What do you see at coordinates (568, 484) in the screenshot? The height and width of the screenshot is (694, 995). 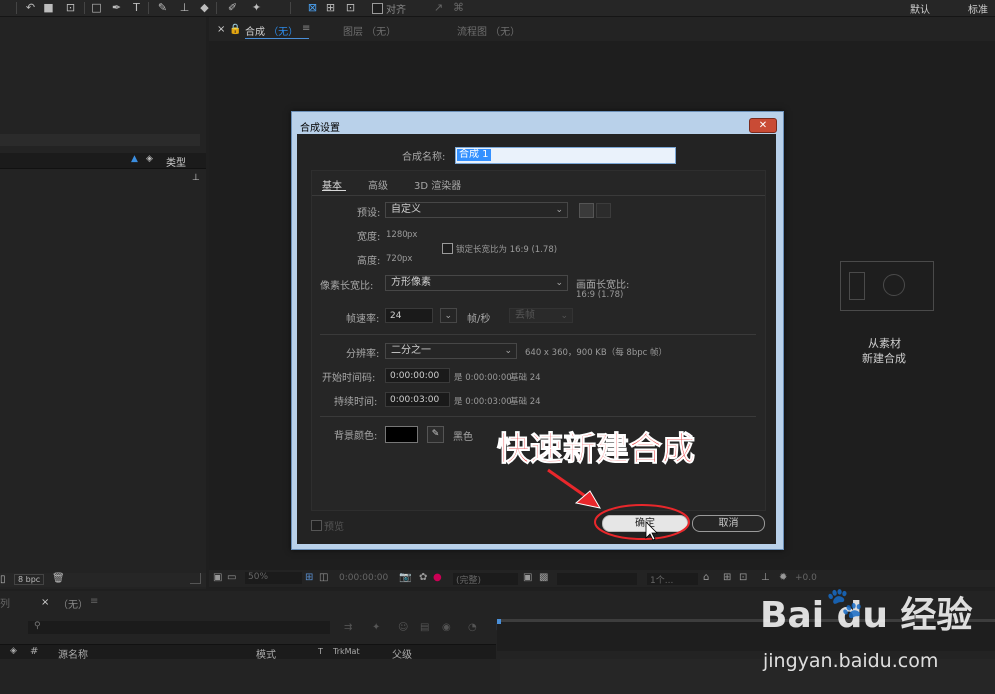 I see `annotation-arrow-line` at bounding box center [568, 484].